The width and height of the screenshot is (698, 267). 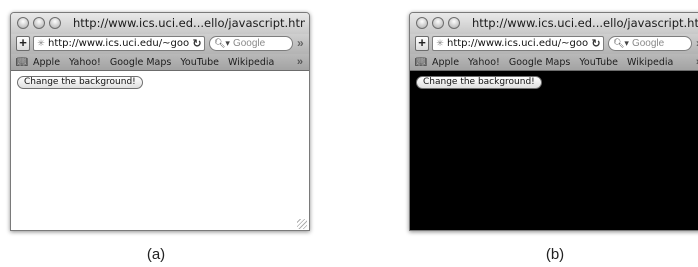 What do you see at coordinates (555, 254) in the screenshot?
I see `figure-caption-b: (b)` at bounding box center [555, 254].